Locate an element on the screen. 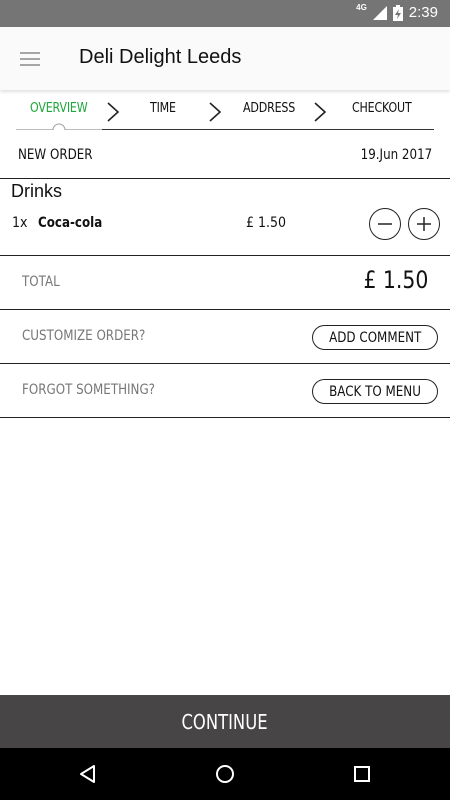 The height and width of the screenshot is (800, 450). add-comment-button: ADD COMMENT is located at coordinates (374, 337).